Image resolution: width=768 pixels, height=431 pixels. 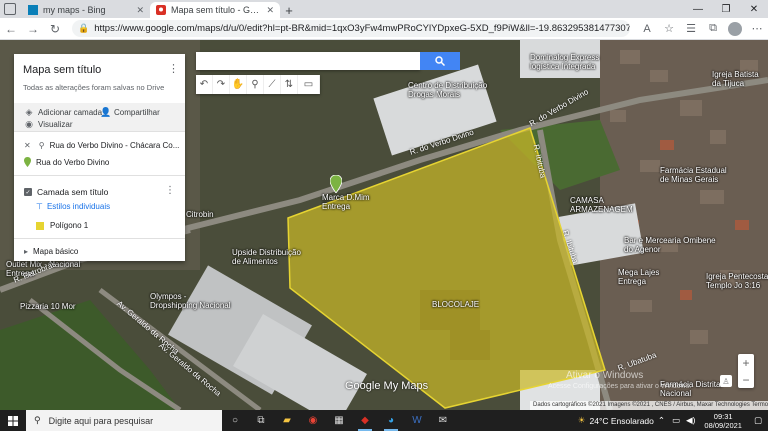 I want to click on add-marker-icon: ⚲, so click(x=255, y=84).